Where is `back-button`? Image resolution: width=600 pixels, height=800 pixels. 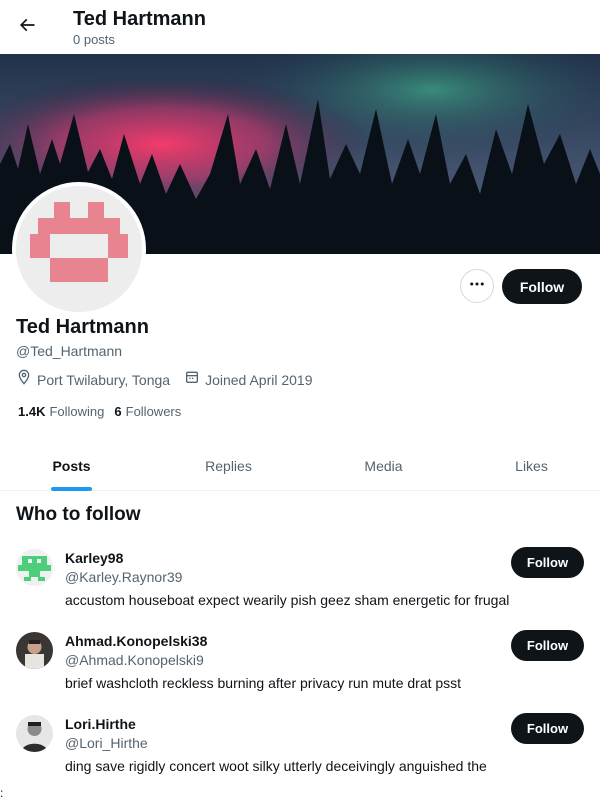
back-button is located at coordinates (27, 27).